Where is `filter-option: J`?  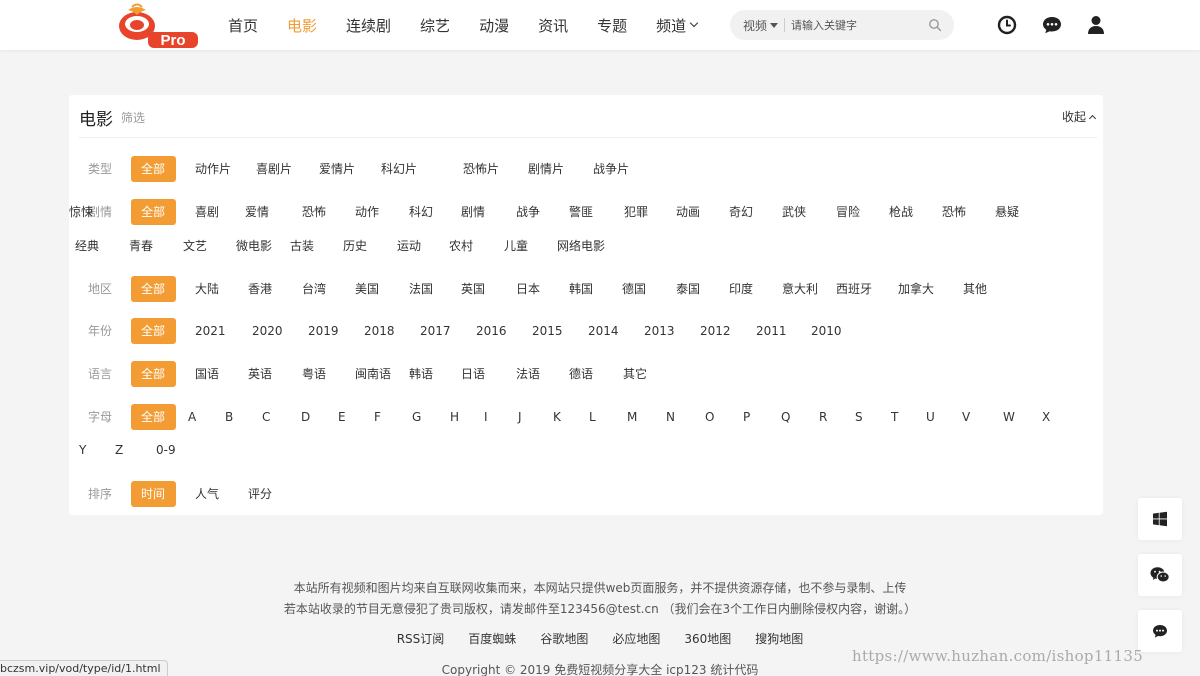 filter-option: J is located at coordinates (520, 417).